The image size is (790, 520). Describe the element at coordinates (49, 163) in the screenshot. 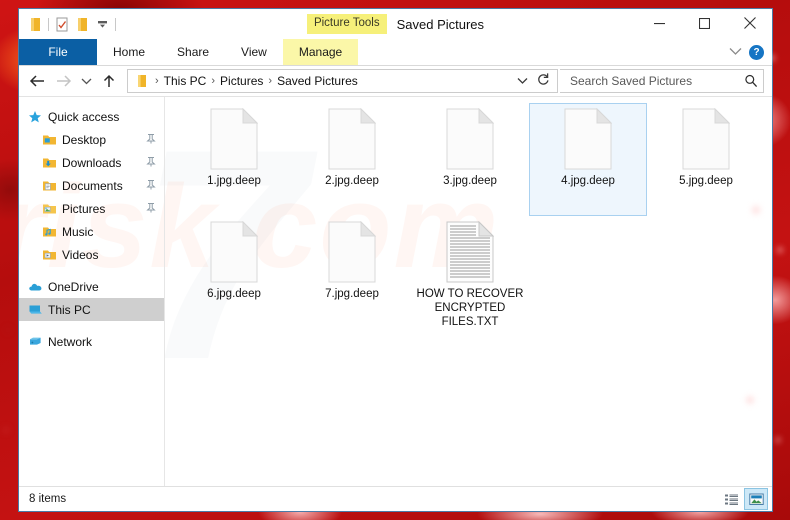

I see `downloads-folder-icon` at that location.